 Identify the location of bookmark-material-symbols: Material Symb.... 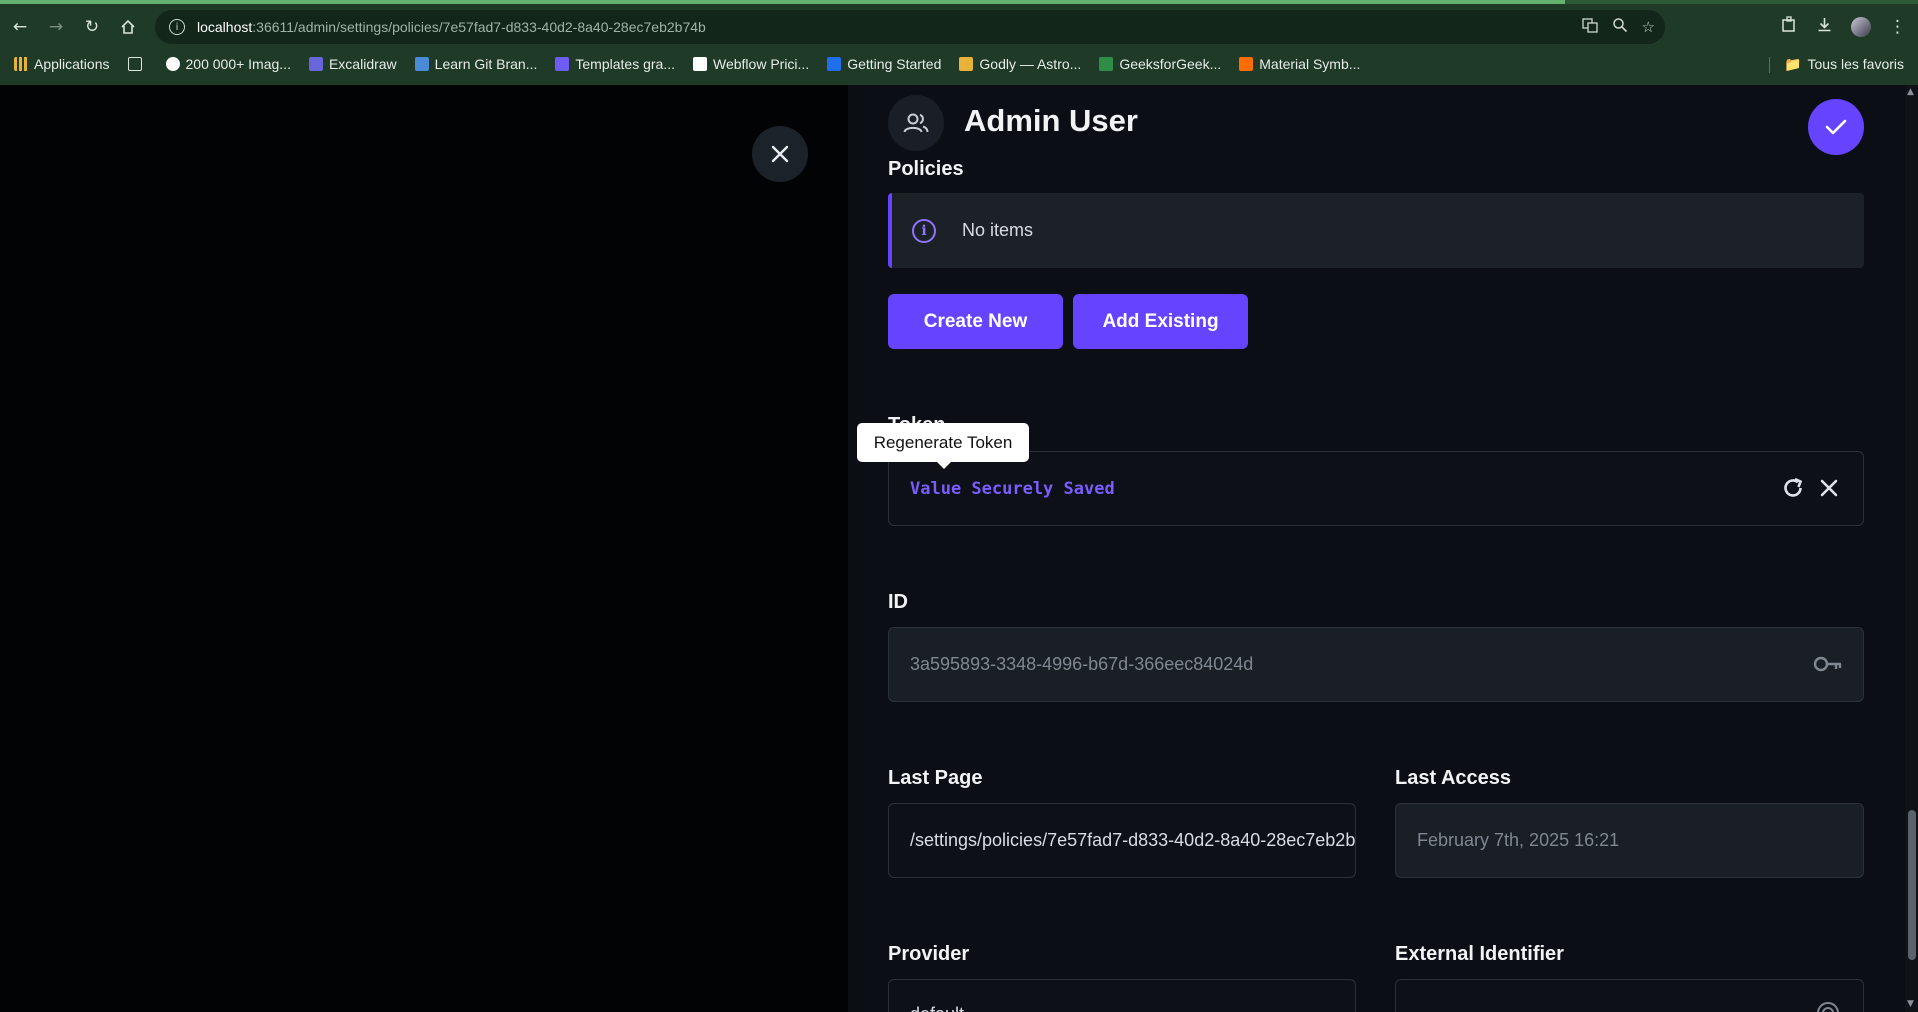
(1299, 64).